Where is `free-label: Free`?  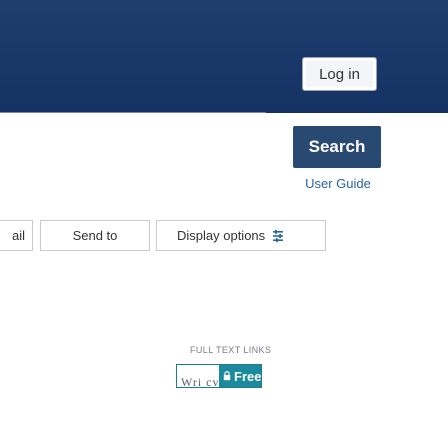 free-label: Free is located at coordinates (248, 376).